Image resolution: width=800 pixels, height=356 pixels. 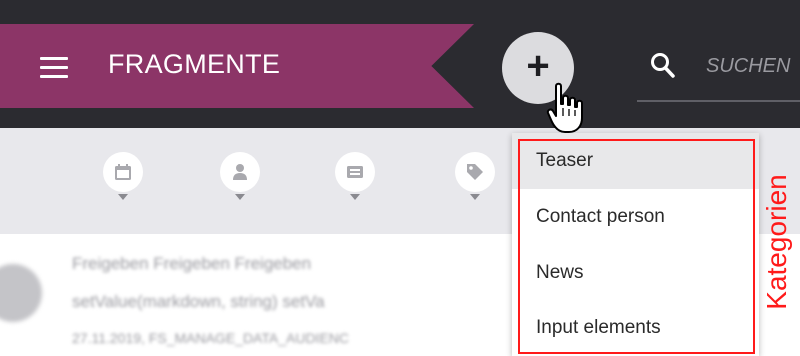 I want to click on person-icon, so click(x=240, y=172).